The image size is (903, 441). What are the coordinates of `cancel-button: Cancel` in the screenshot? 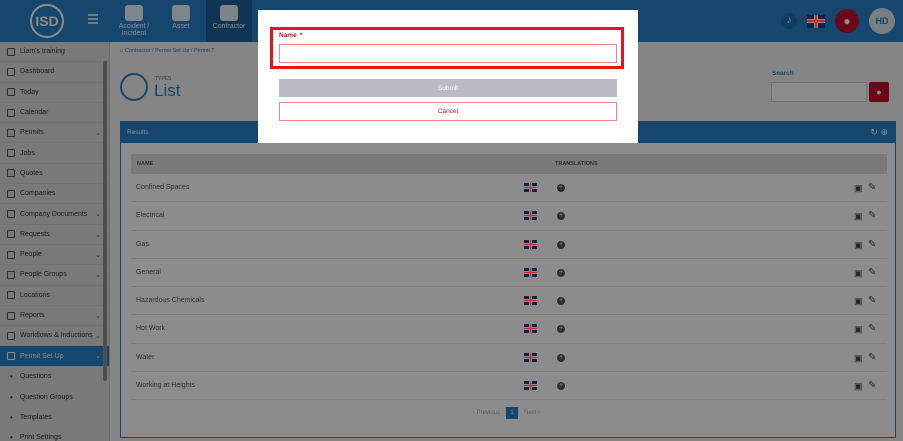 It's located at (448, 111).